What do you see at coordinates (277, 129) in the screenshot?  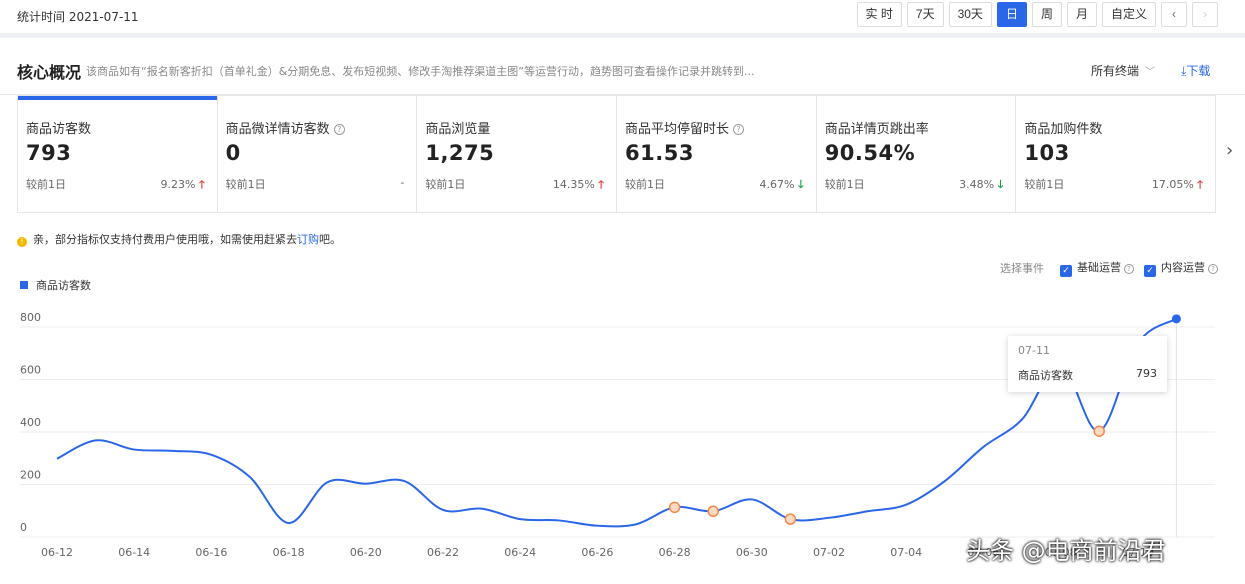 I see `metric-title: 商品微详情访客数` at bounding box center [277, 129].